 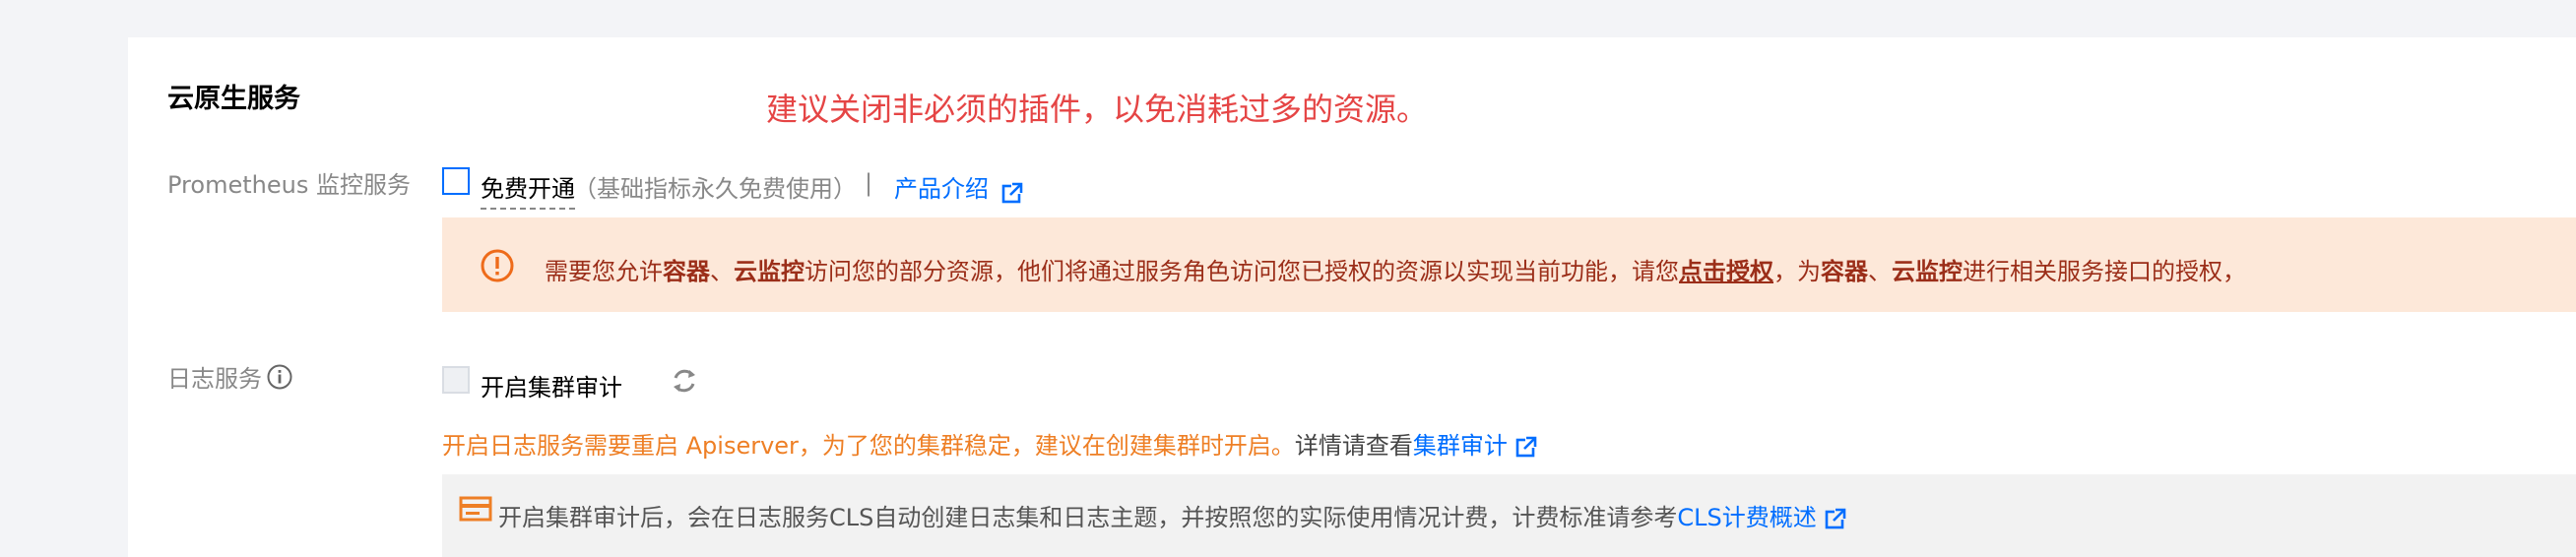 What do you see at coordinates (1797, 271) in the screenshot?
I see `alert-middle2: ，为` at bounding box center [1797, 271].